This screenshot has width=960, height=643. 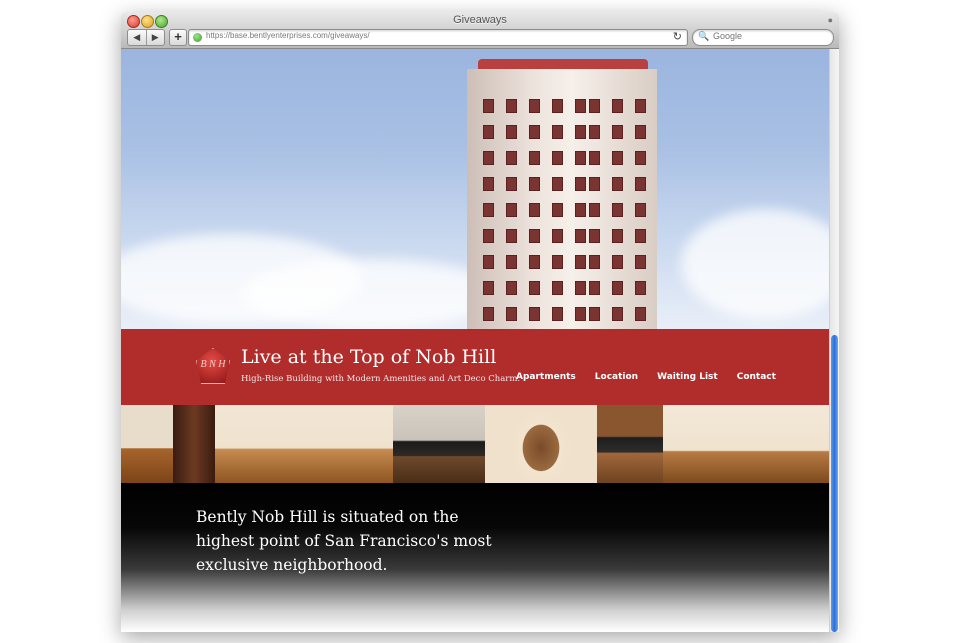 I want to click on reload-icon: ↻, so click(x=677, y=36).